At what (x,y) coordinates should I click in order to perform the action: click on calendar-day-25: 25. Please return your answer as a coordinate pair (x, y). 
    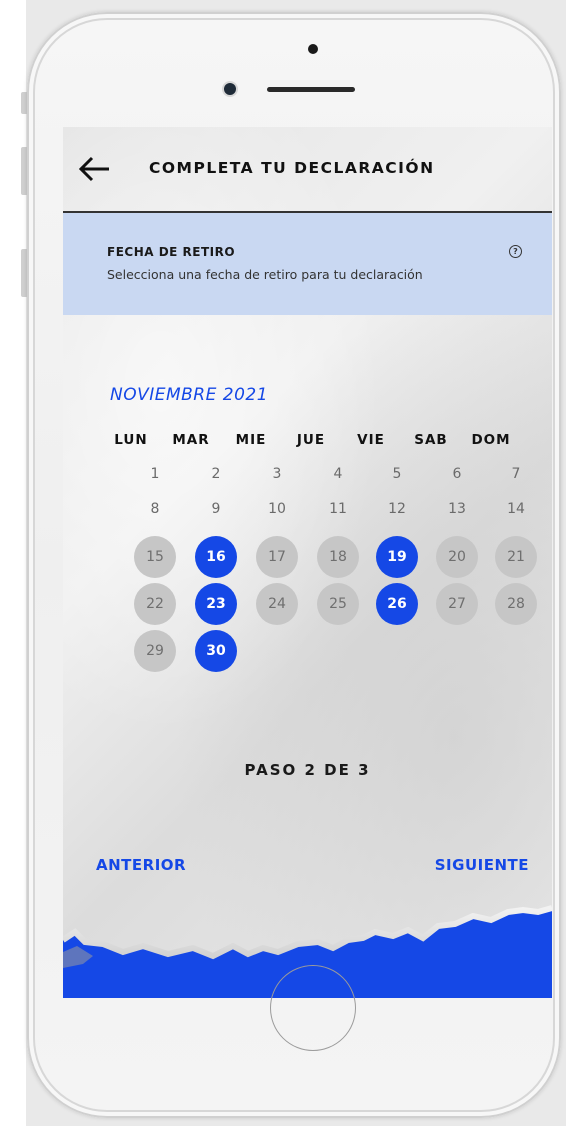
    Looking at the image, I should click on (338, 604).